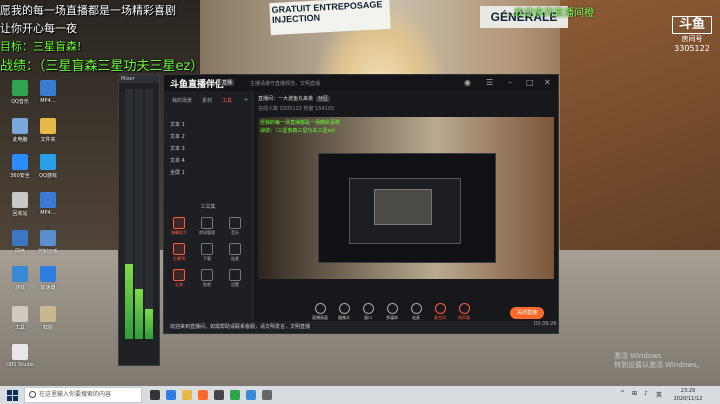  I want to click on tool-label: 主播PK, so click(179, 258).